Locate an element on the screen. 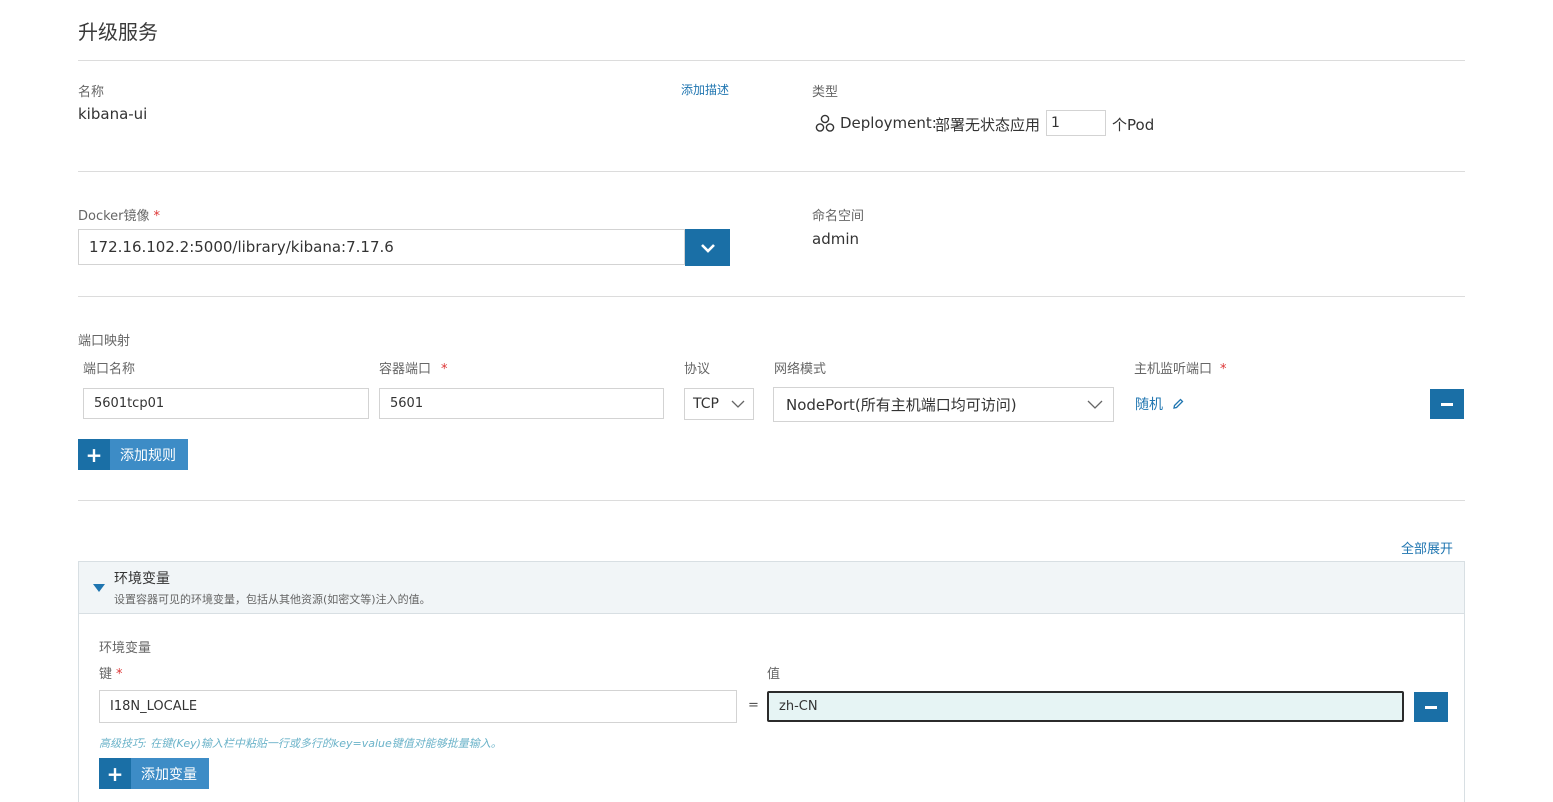 The width and height of the screenshot is (1553, 802). add-description-link: 添加描述 is located at coordinates (705, 89).